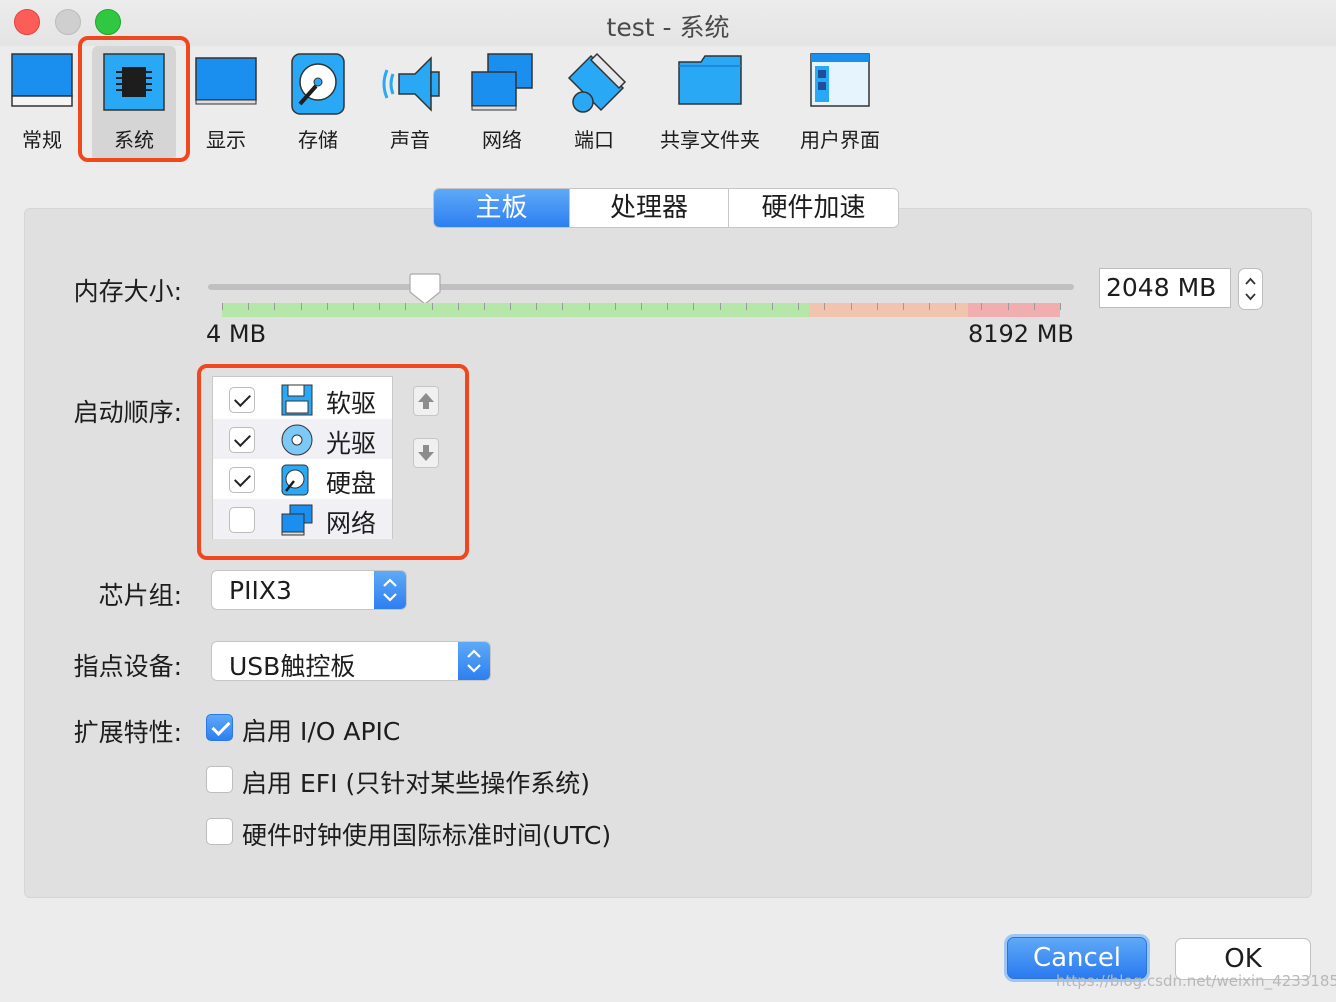  I want to click on tab-acceleration: 硬件加速, so click(813, 208).